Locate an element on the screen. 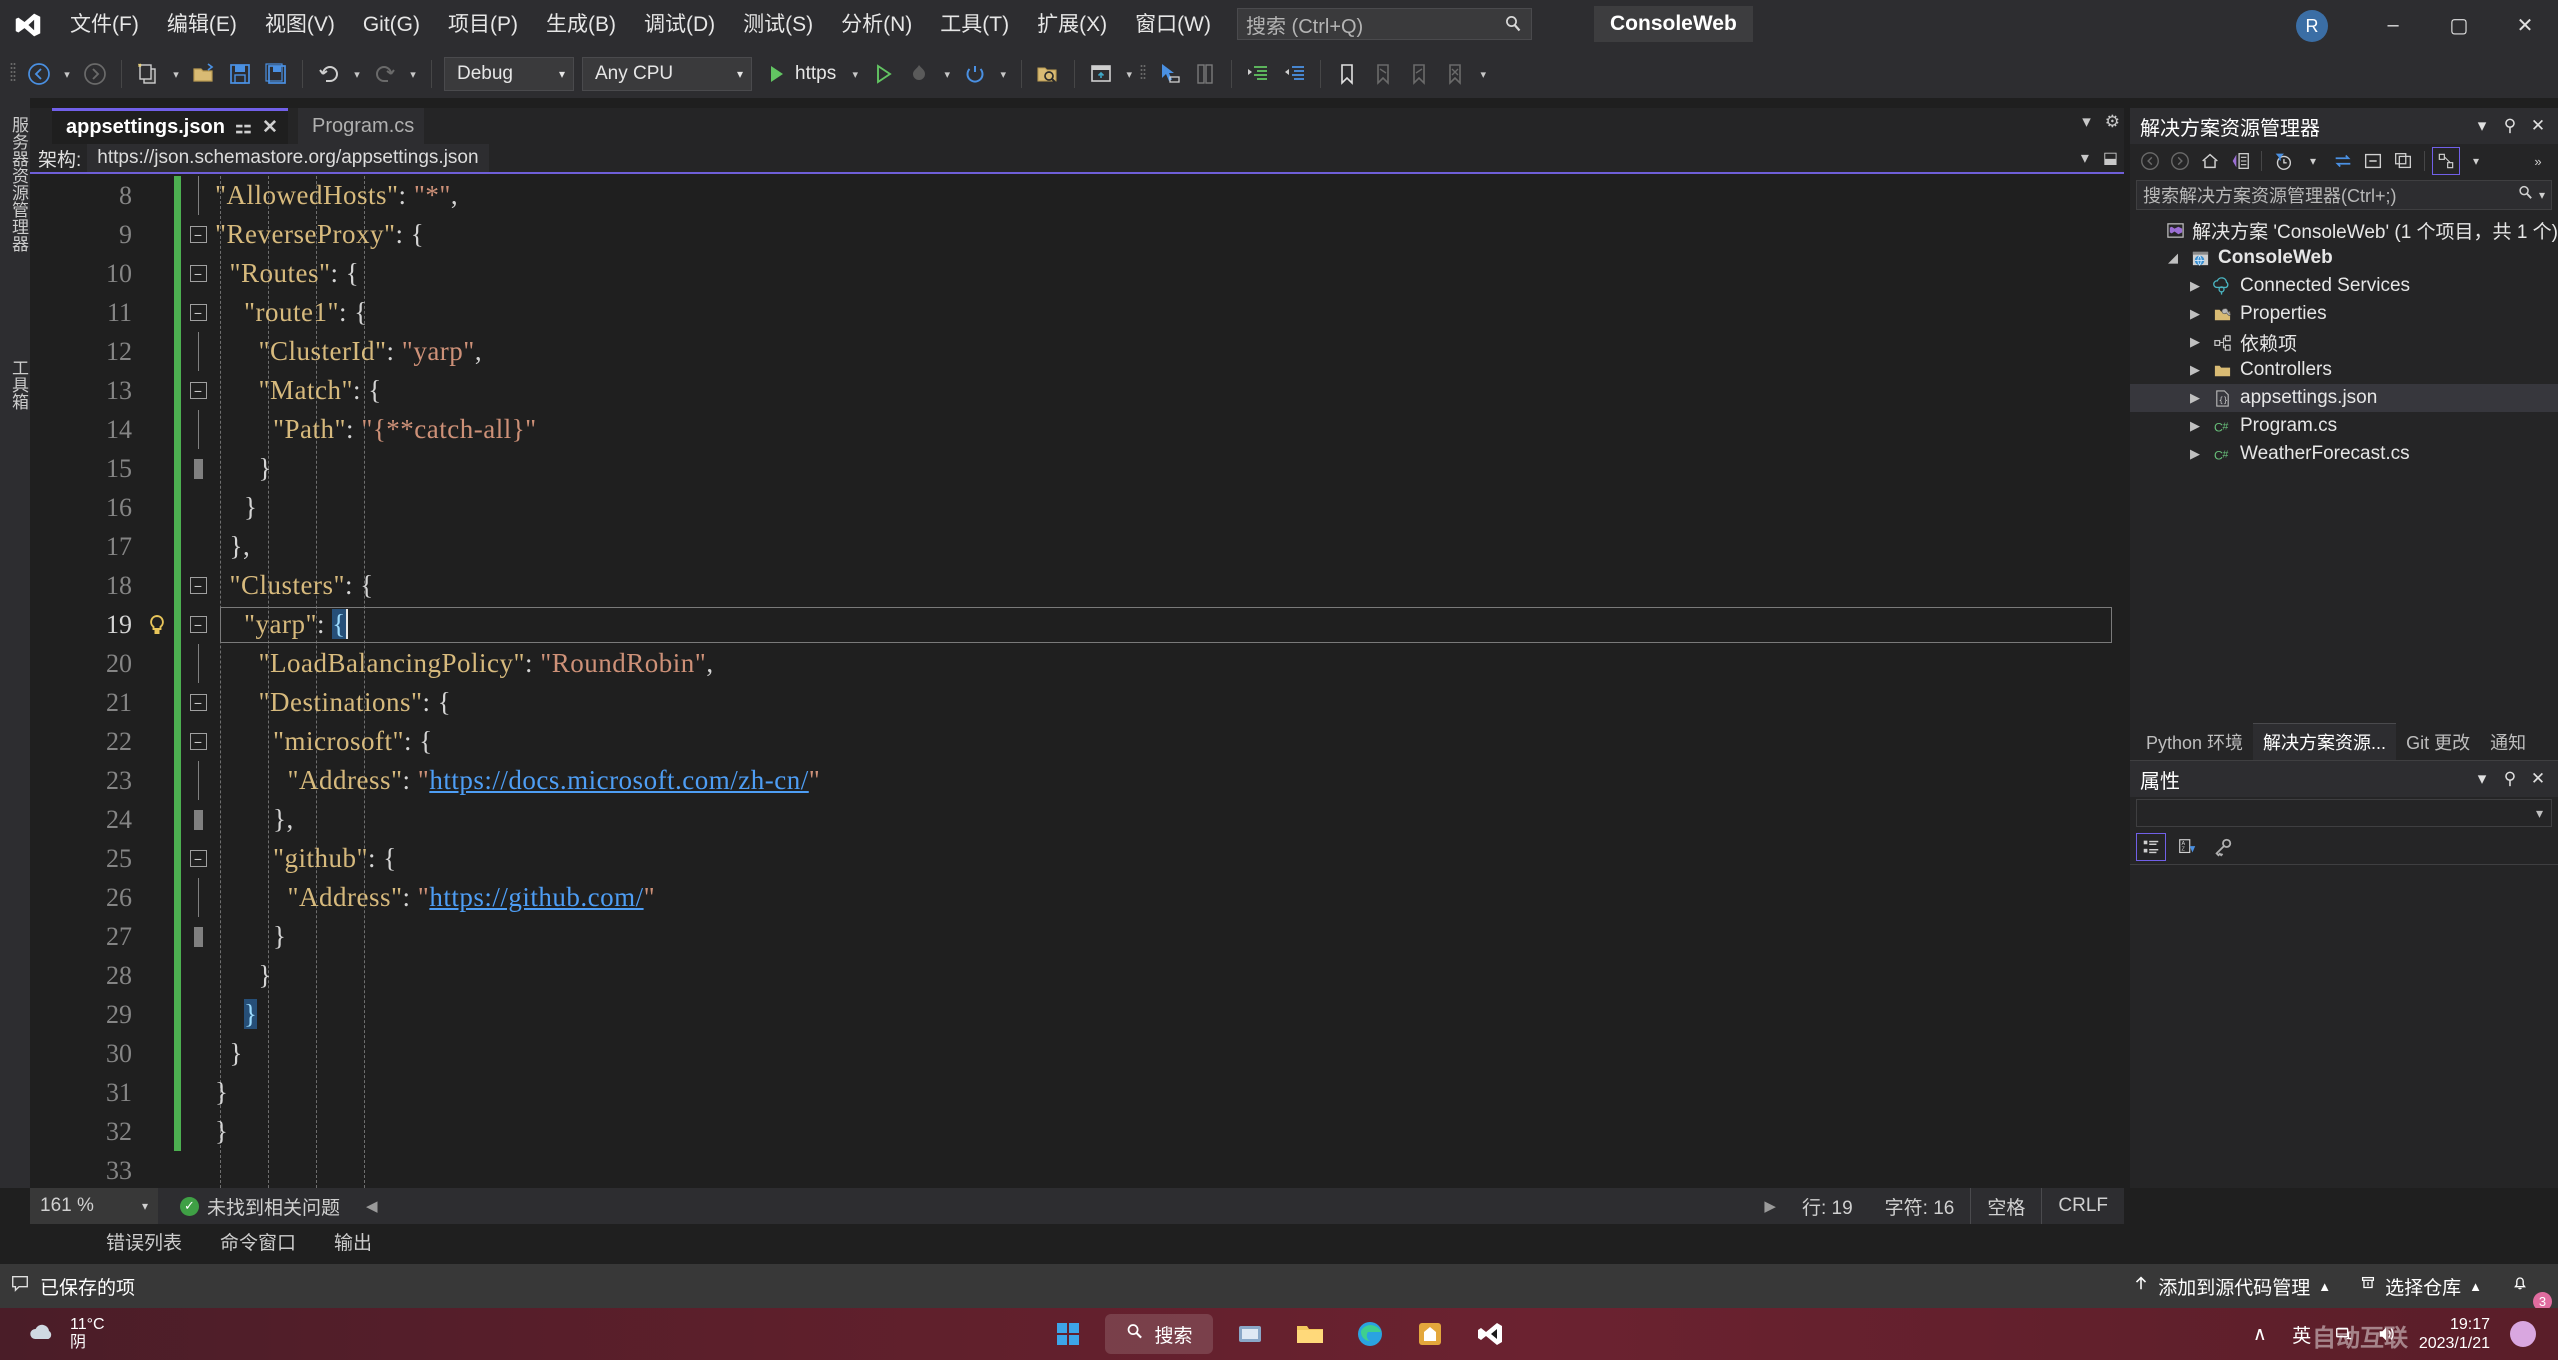  windows-start-icon is located at coordinates (1068, 1334).